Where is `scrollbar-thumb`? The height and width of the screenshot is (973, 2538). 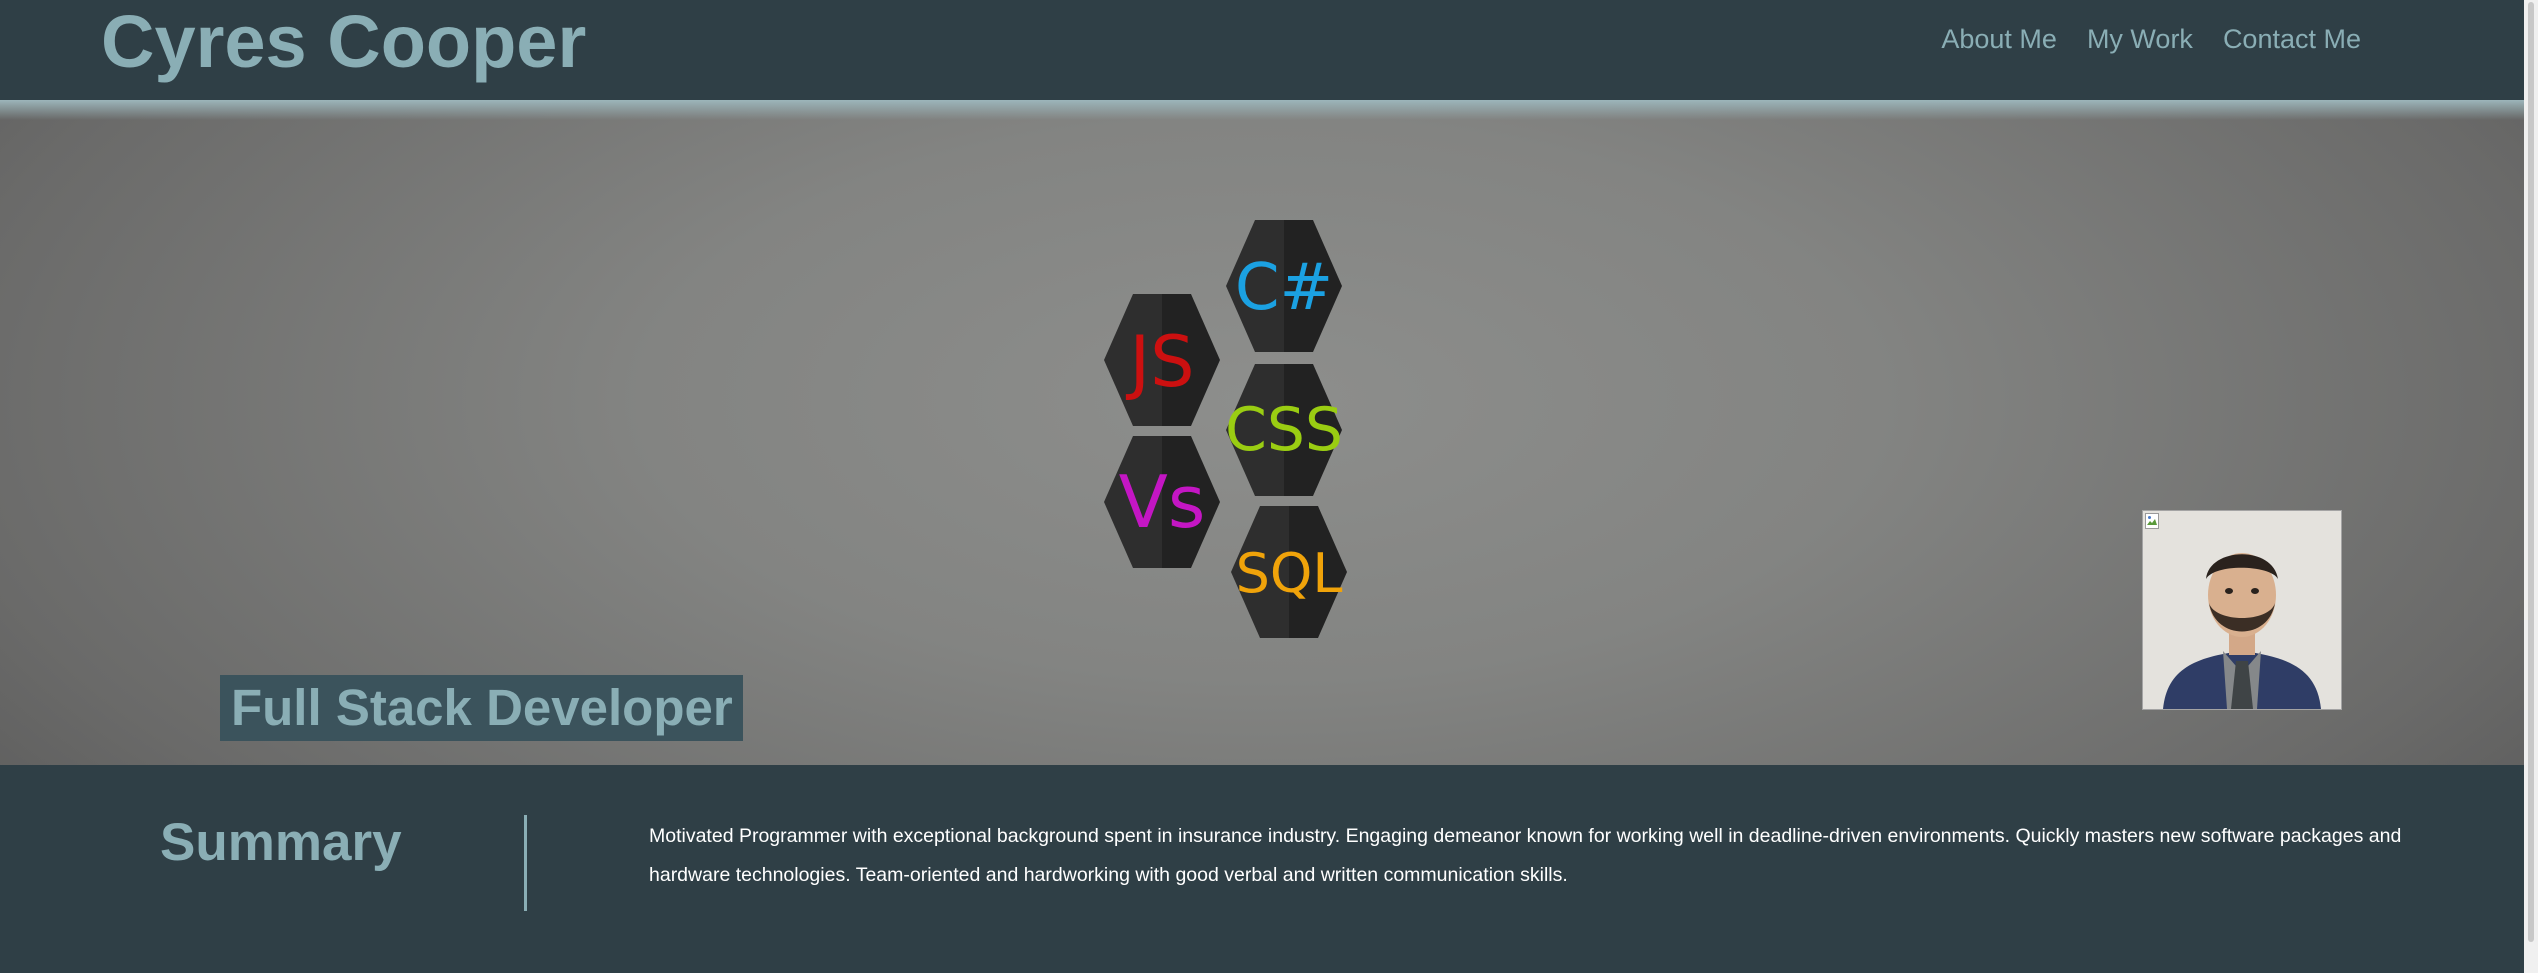
scrollbar-thumb is located at coordinates (2531, 472).